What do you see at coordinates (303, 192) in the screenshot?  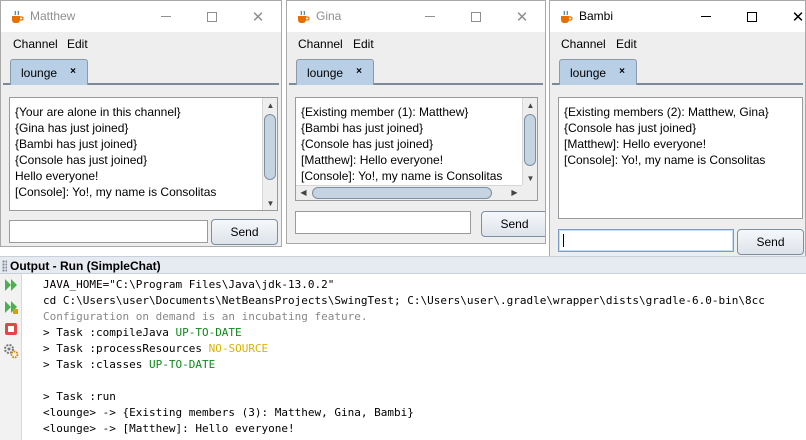 I see `scroll-left-icon: ◀` at bounding box center [303, 192].